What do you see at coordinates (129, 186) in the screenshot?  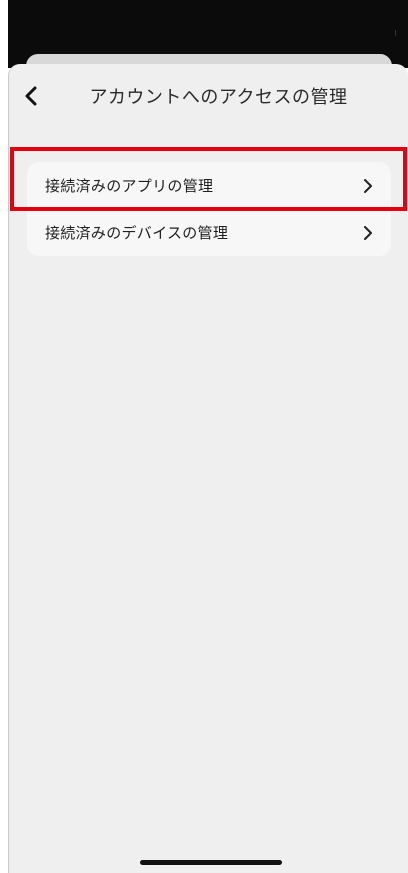 I see `menu-item-label: 接続済みのアプリの管理` at bounding box center [129, 186].